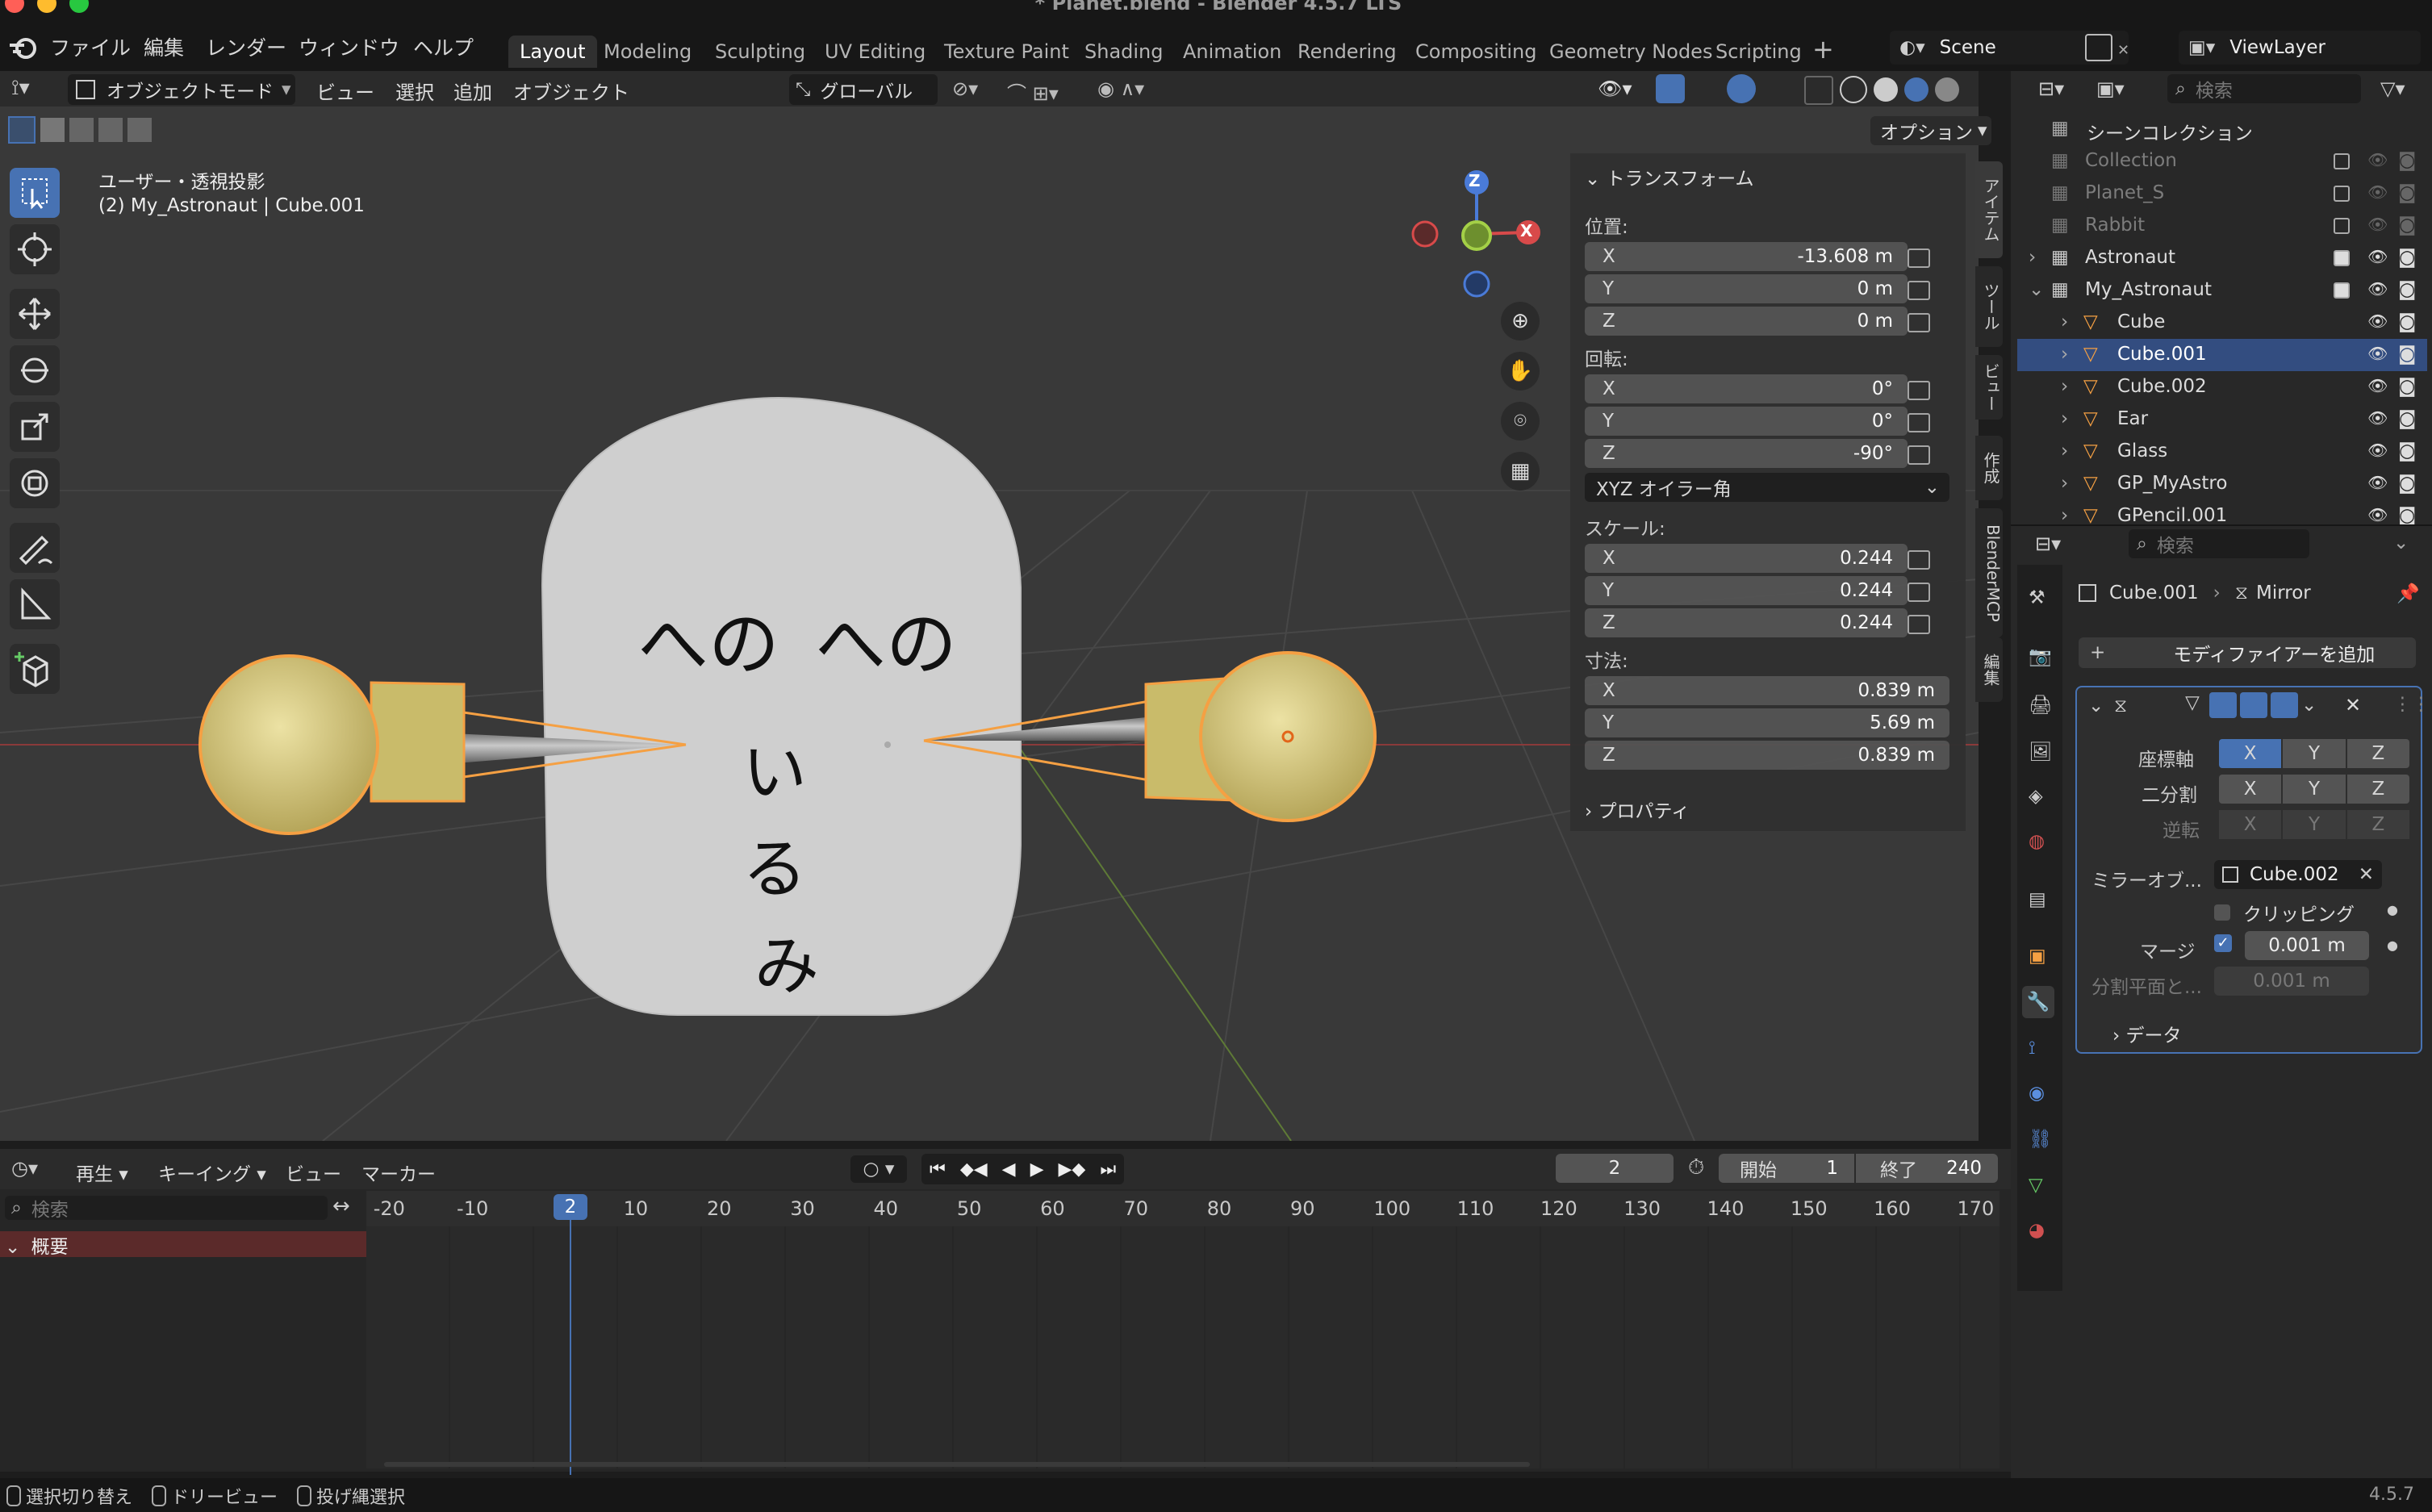 The image size is (2432, 1512). What do you see at coordinates (2036, 289) in the screenshot?
I see `expand-toggle-icon: ⌄` at bounding box center [2036, 289].